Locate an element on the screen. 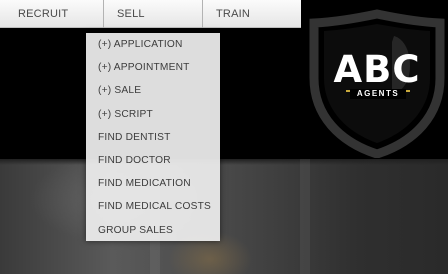 The width and height of the screenshot is (448, 274). menu-item-find-doctor: FIND DOCTOR is located at coordinates (153, 160).